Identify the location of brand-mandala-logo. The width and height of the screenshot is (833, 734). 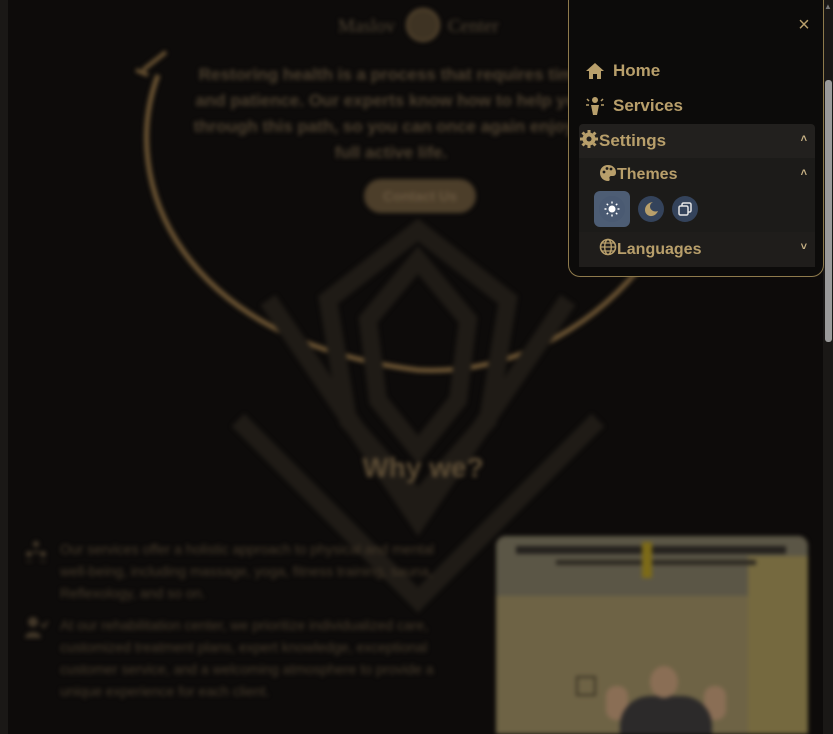
(423, 25).